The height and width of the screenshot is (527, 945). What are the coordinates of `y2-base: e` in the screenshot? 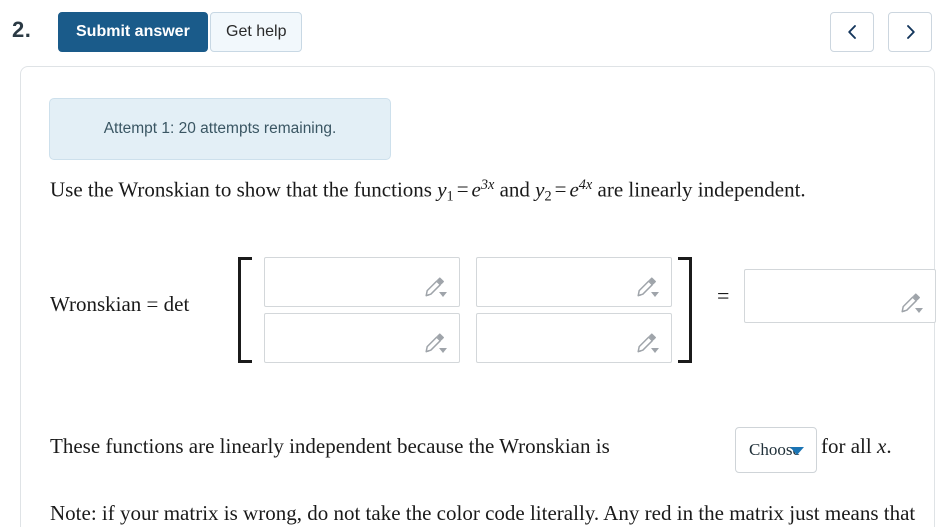 It's located at (574, 189).